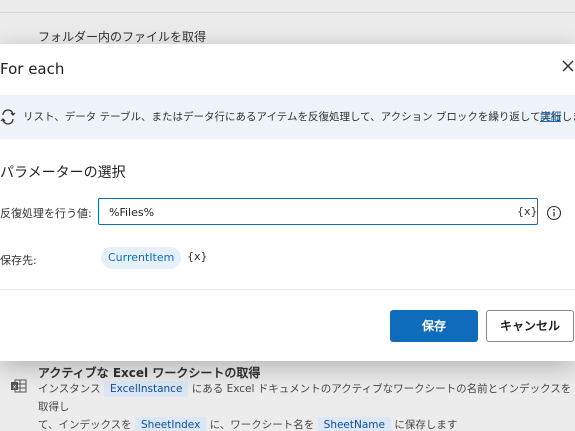  I want to click on iterate-value-text: %Files%, so click(132, 212).